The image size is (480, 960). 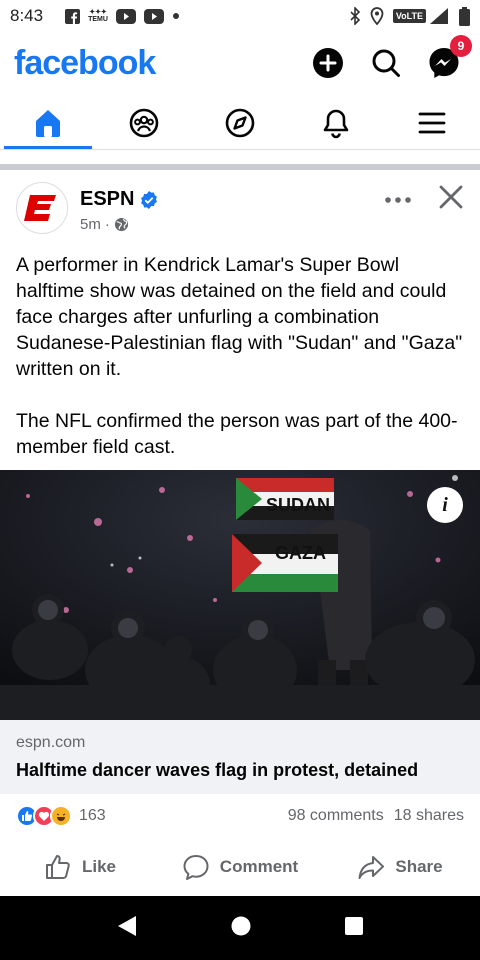 I want to click on flag-text-sudan: SUDAN, so click(x=298, y=505).